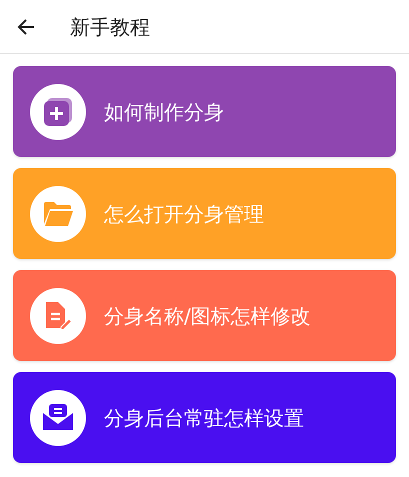  I want to click on page-title: 新手教程, so click(110, 27).